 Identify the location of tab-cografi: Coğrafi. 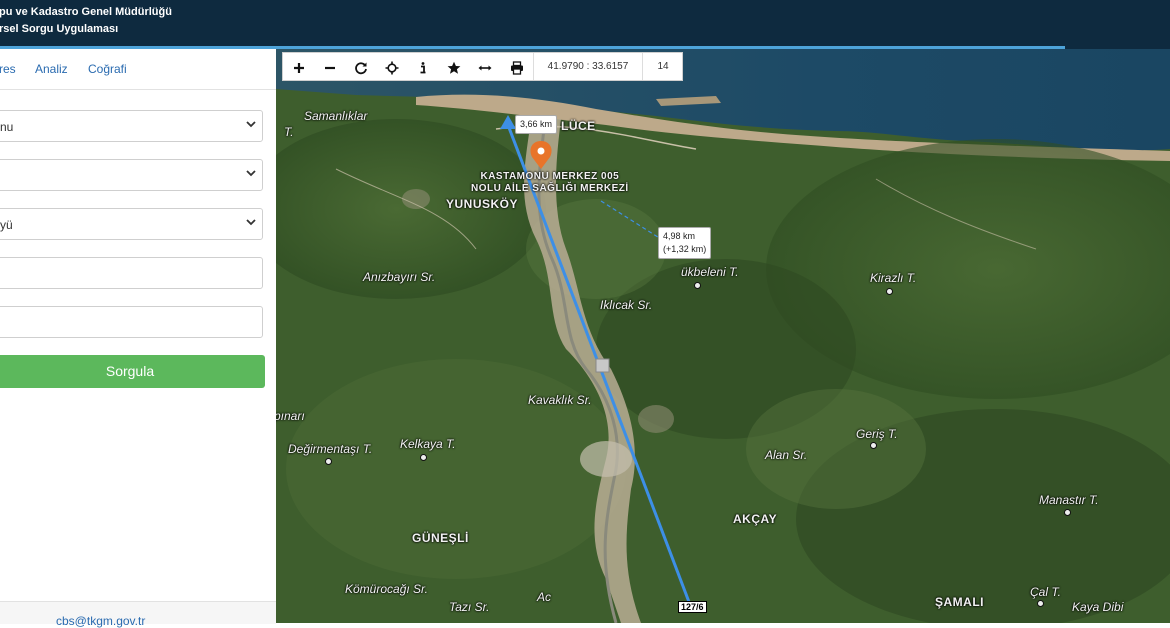
(107, 69).